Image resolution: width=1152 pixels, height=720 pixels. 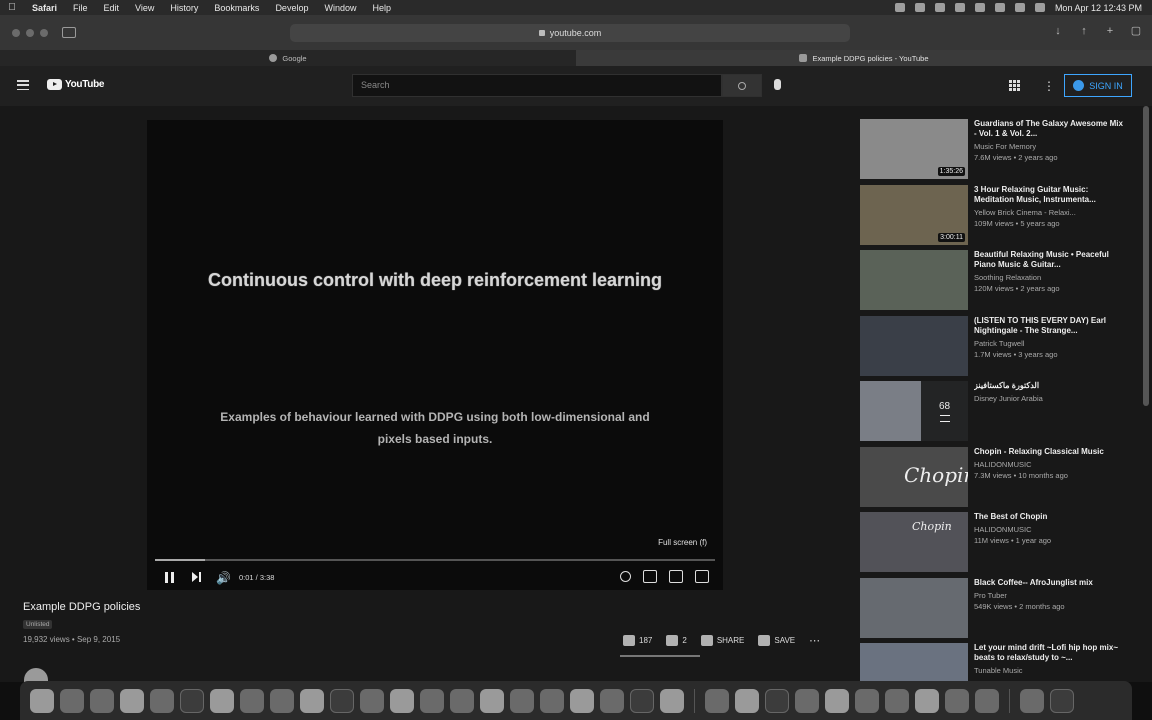 What do you see at coordinates (537, 85) in the screenshot?
I see `search-input: Search` at bounding box center [537, 85].